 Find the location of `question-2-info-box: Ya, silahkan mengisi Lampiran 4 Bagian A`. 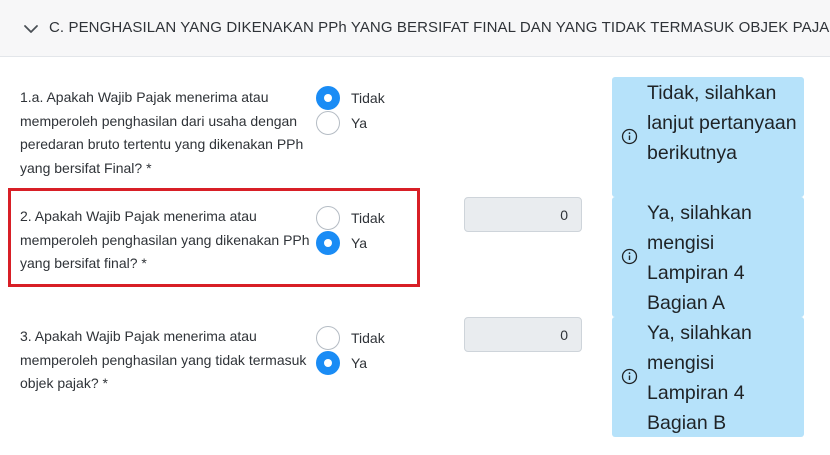

question-2-info-box: Ya, silahkan mengisi Lampiran 4 Bagian A is located at coordinates (708, 257).